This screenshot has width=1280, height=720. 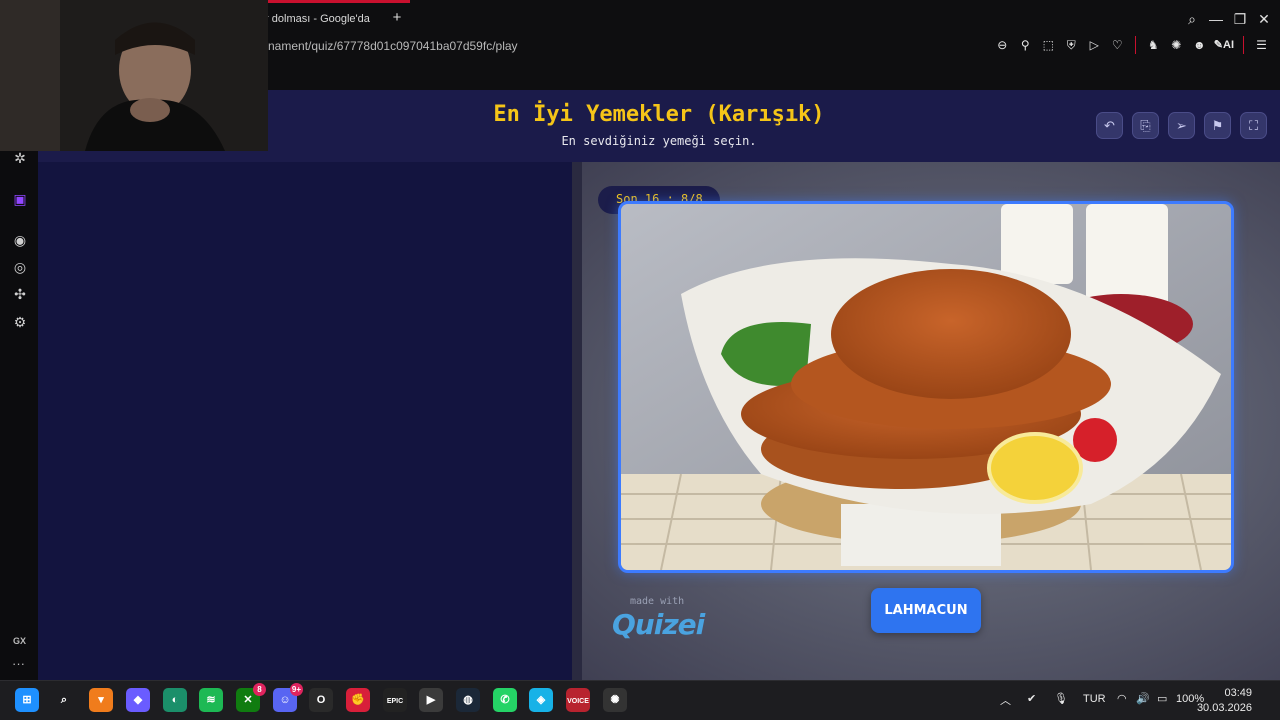 I want to click on twitch-icon: ▣, so click(x=20, y=199).